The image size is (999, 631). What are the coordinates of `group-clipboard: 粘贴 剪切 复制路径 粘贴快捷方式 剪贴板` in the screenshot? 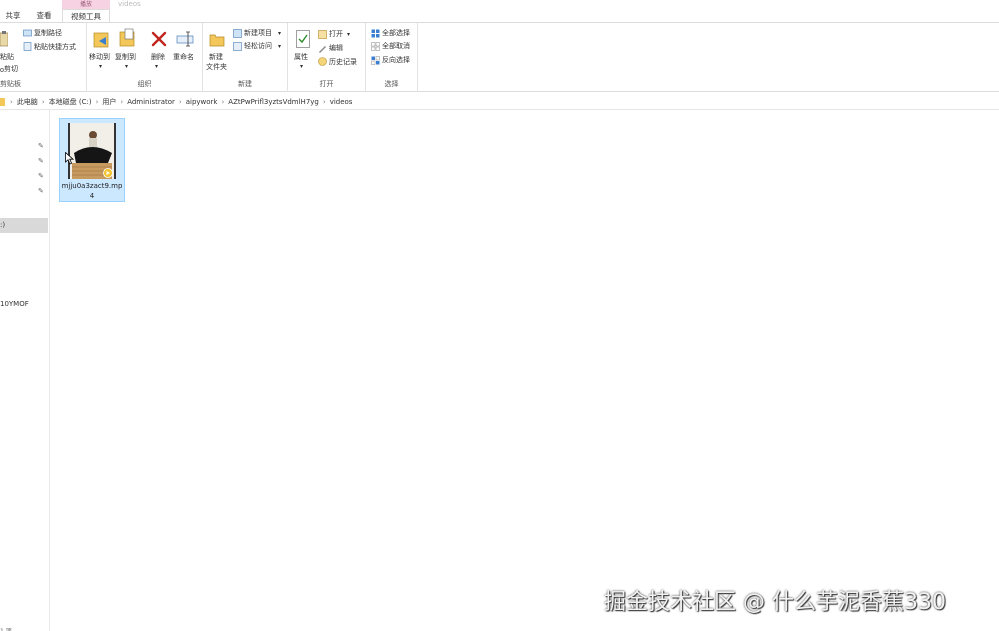 It's located at (43, 57).